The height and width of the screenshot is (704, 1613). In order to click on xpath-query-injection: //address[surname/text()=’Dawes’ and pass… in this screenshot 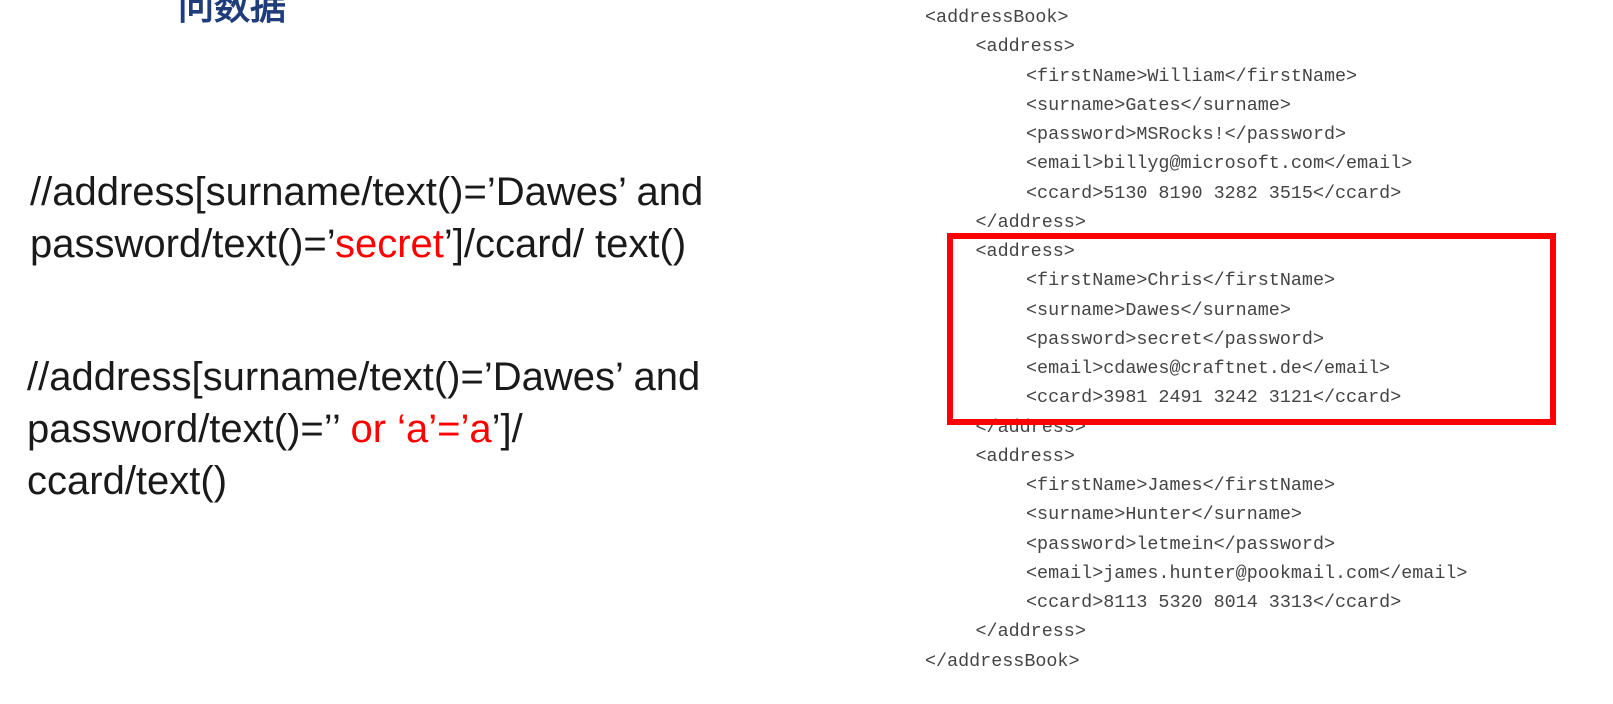, I will do `click(363, 429)`.